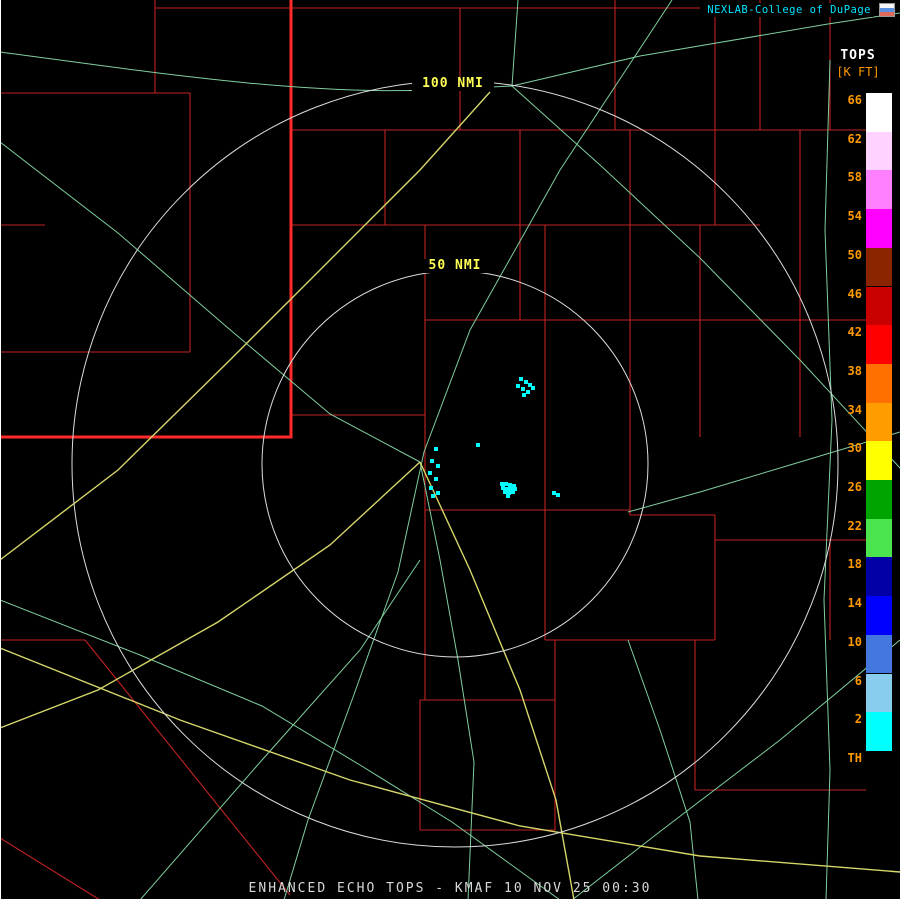 Image resolution: width=900 pixels, height=900 pixels. Describe the element at coordinates (865, 190) in the screenshot. I see `legend-entry: 58` at that location.